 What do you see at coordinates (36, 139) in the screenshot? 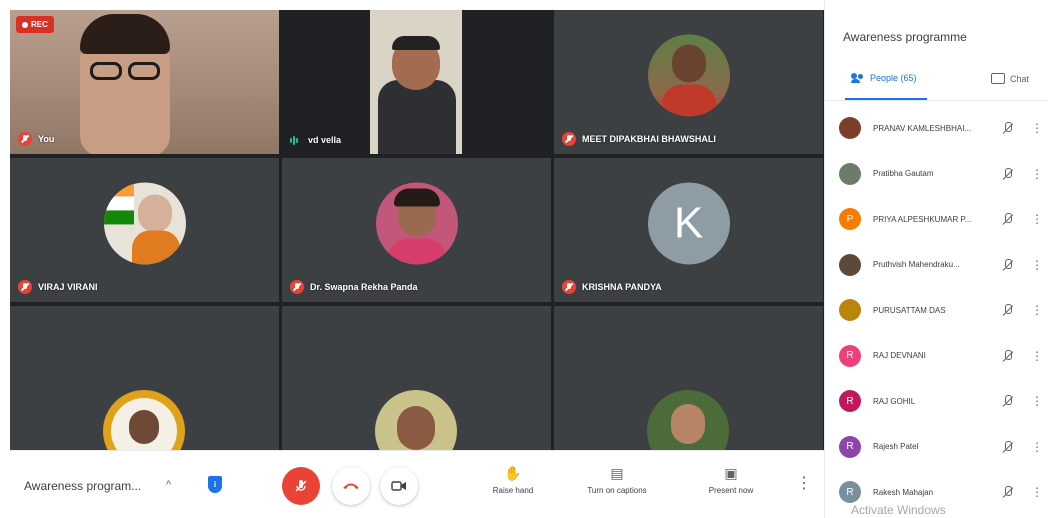
I see `tile-name: You` at bounding box center [36, 139].